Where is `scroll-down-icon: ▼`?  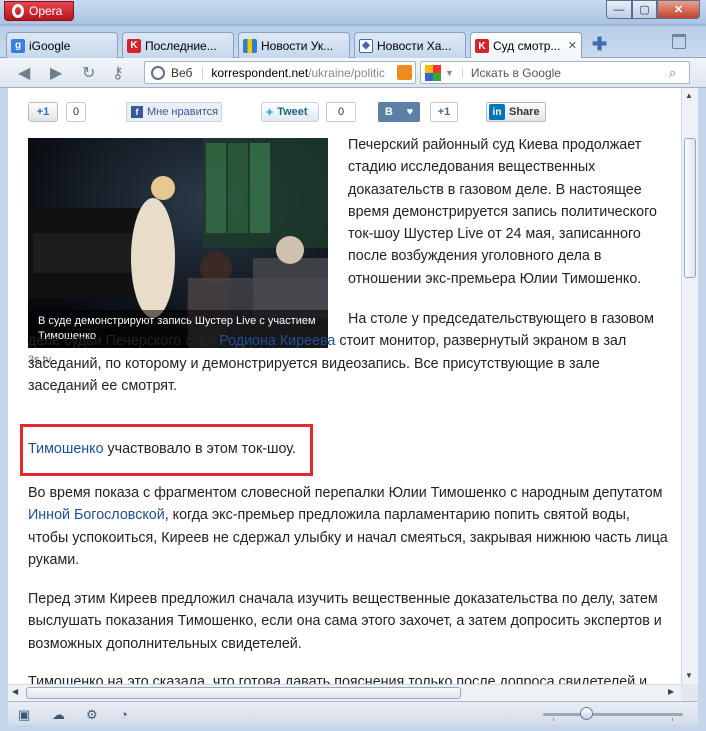 scroll-down-icon: ▼ is located at coordinates (689, 675).